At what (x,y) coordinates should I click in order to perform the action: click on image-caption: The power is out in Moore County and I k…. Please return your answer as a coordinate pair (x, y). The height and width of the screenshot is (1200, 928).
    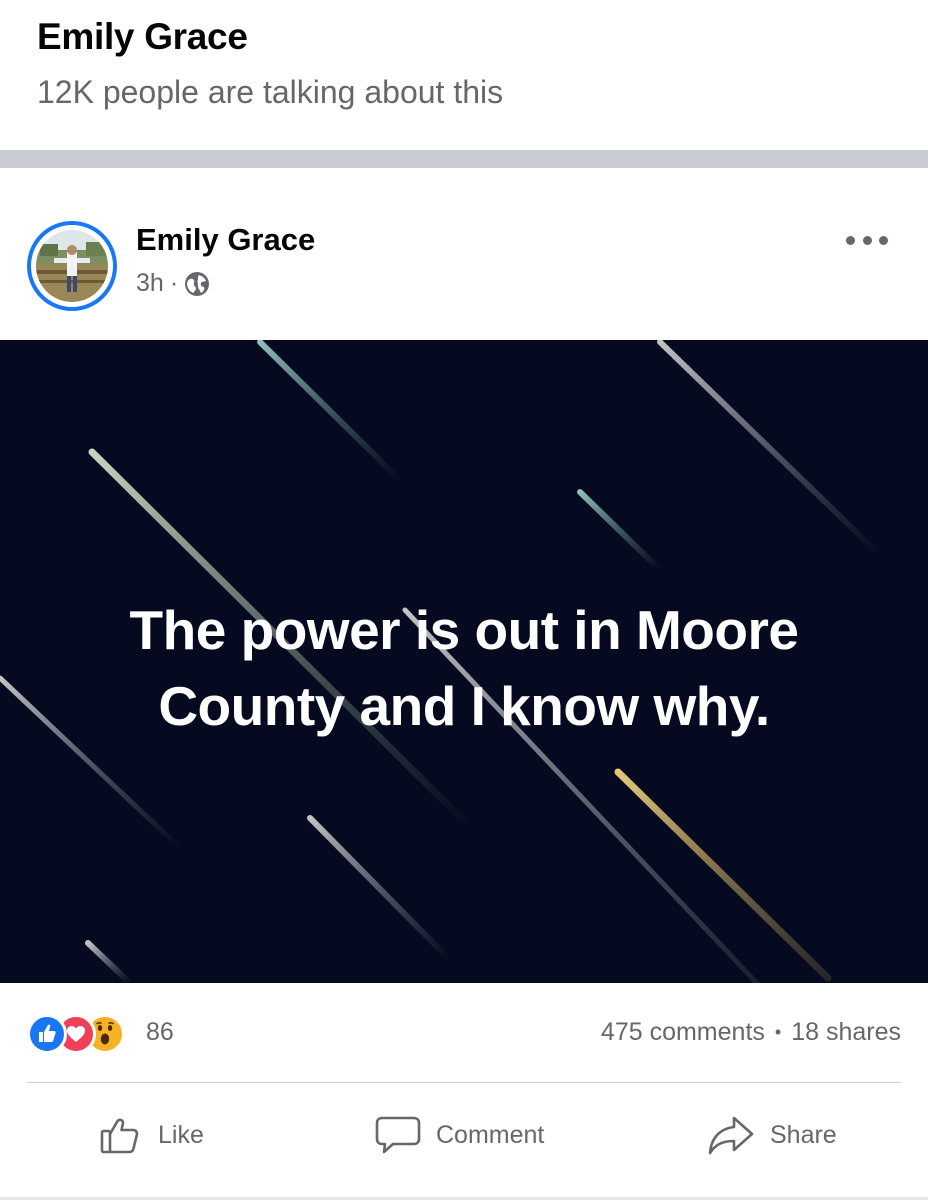
    Looking at the image, I should click on (464, 668).